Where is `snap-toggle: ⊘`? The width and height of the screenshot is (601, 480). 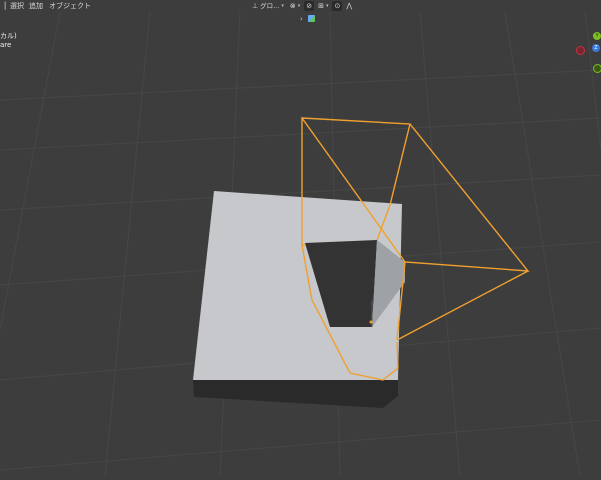 snap-toggle: ⊘ is located at coordinates (309, 6).